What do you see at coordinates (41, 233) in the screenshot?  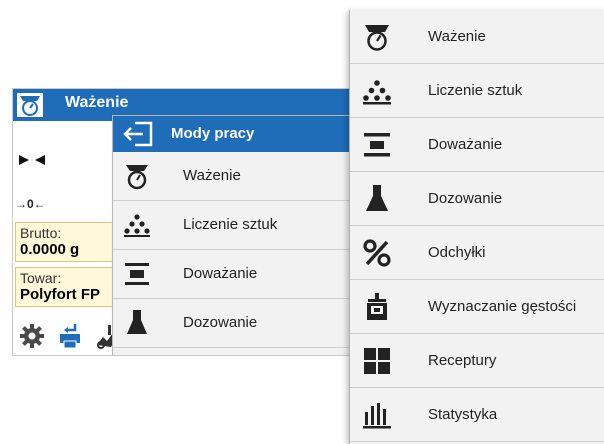 I see `brutto-label: Brutto:` at bounding box center [41, 233].